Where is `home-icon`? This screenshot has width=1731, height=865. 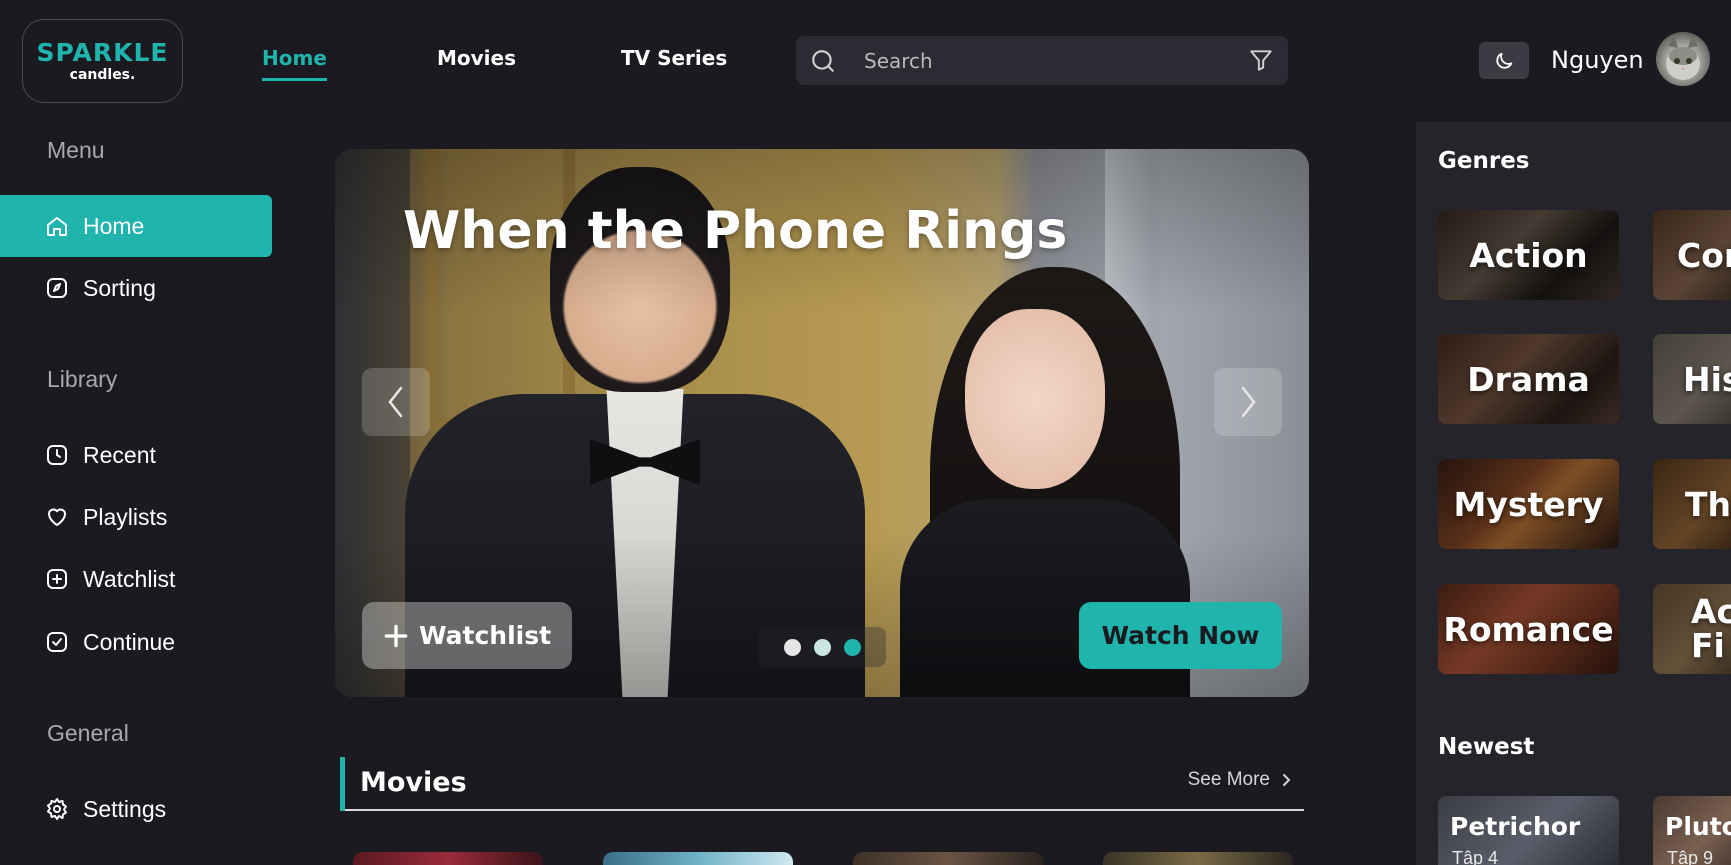 home-icon is located at coordinates (57, 226).